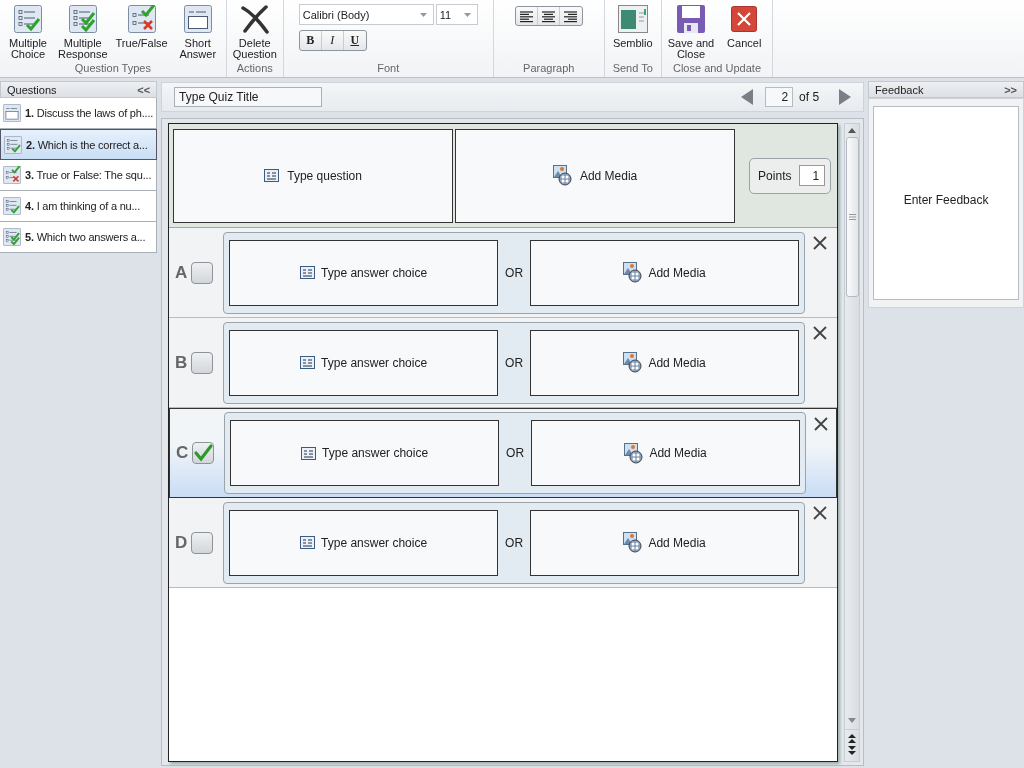 Image resolution: width=1024 pixels, height=768 pixels. What do you see at coordinates (388, 69) in the screenshot?
I see `group-label: Font` at bounding box center [388, 69].